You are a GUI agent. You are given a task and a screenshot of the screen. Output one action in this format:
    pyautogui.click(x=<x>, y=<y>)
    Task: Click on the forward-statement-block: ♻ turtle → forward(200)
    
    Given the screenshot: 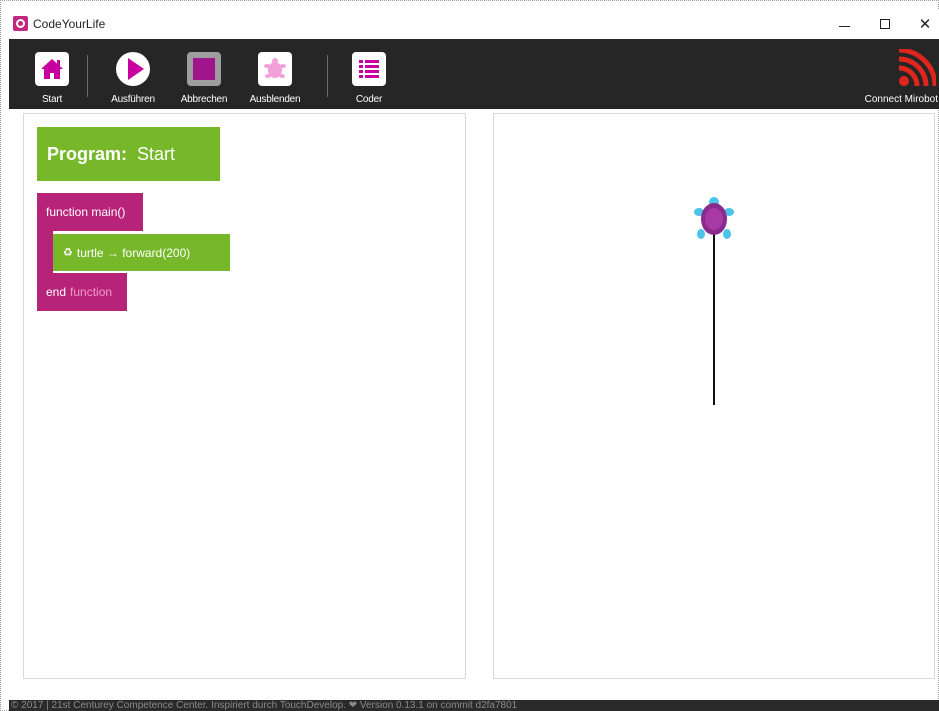 What is the action you would take?
    pyautogui.click(x=141, y=252)
    